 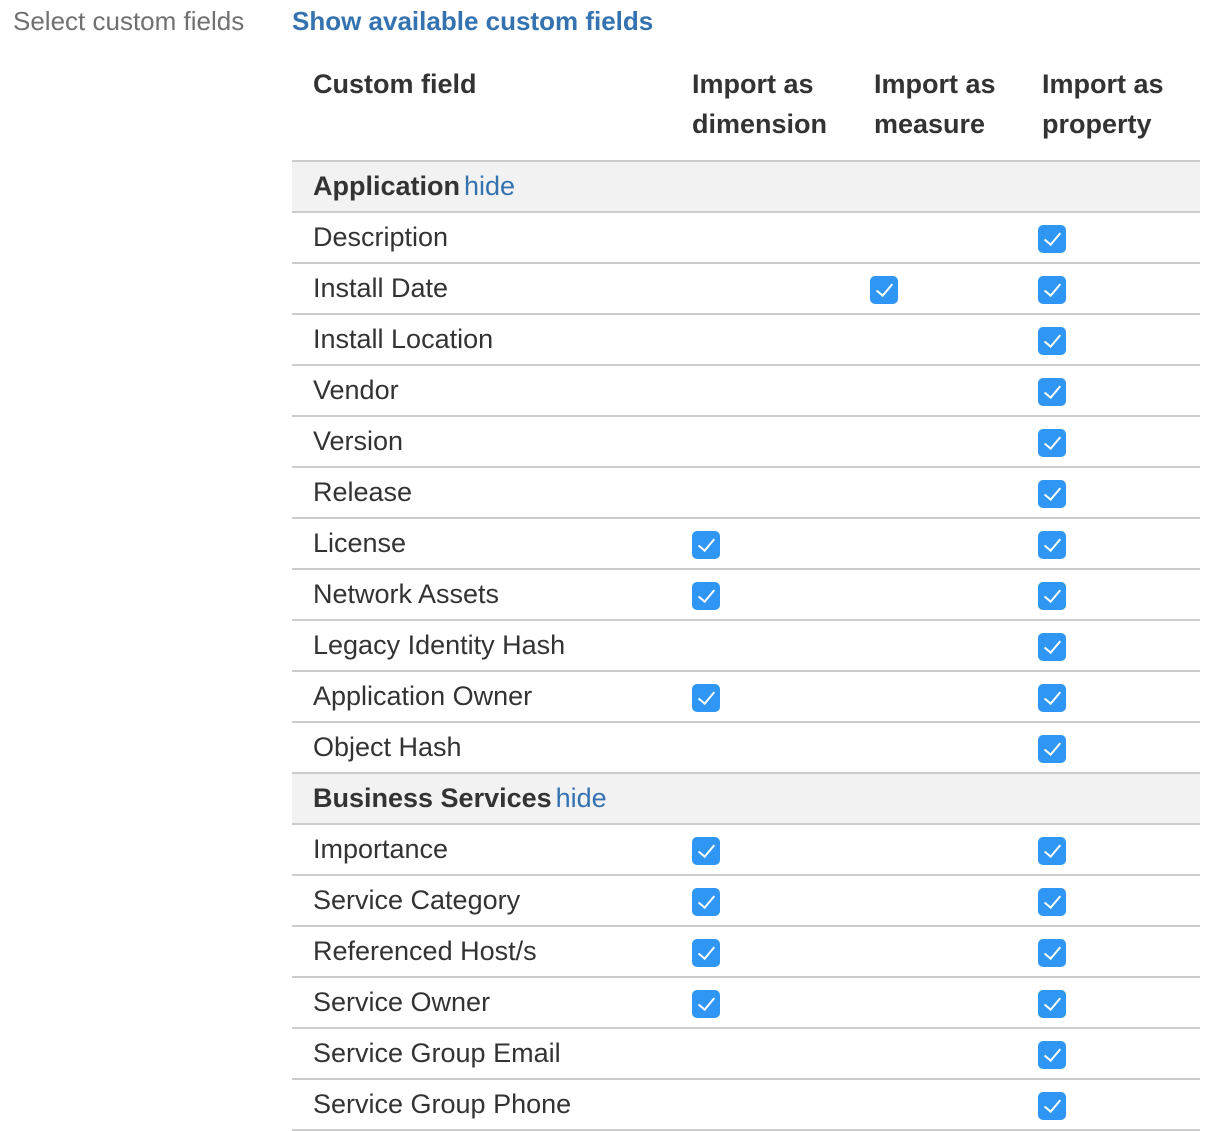 I want to click on field-name: Object Hash, so click(x=487, y=748).